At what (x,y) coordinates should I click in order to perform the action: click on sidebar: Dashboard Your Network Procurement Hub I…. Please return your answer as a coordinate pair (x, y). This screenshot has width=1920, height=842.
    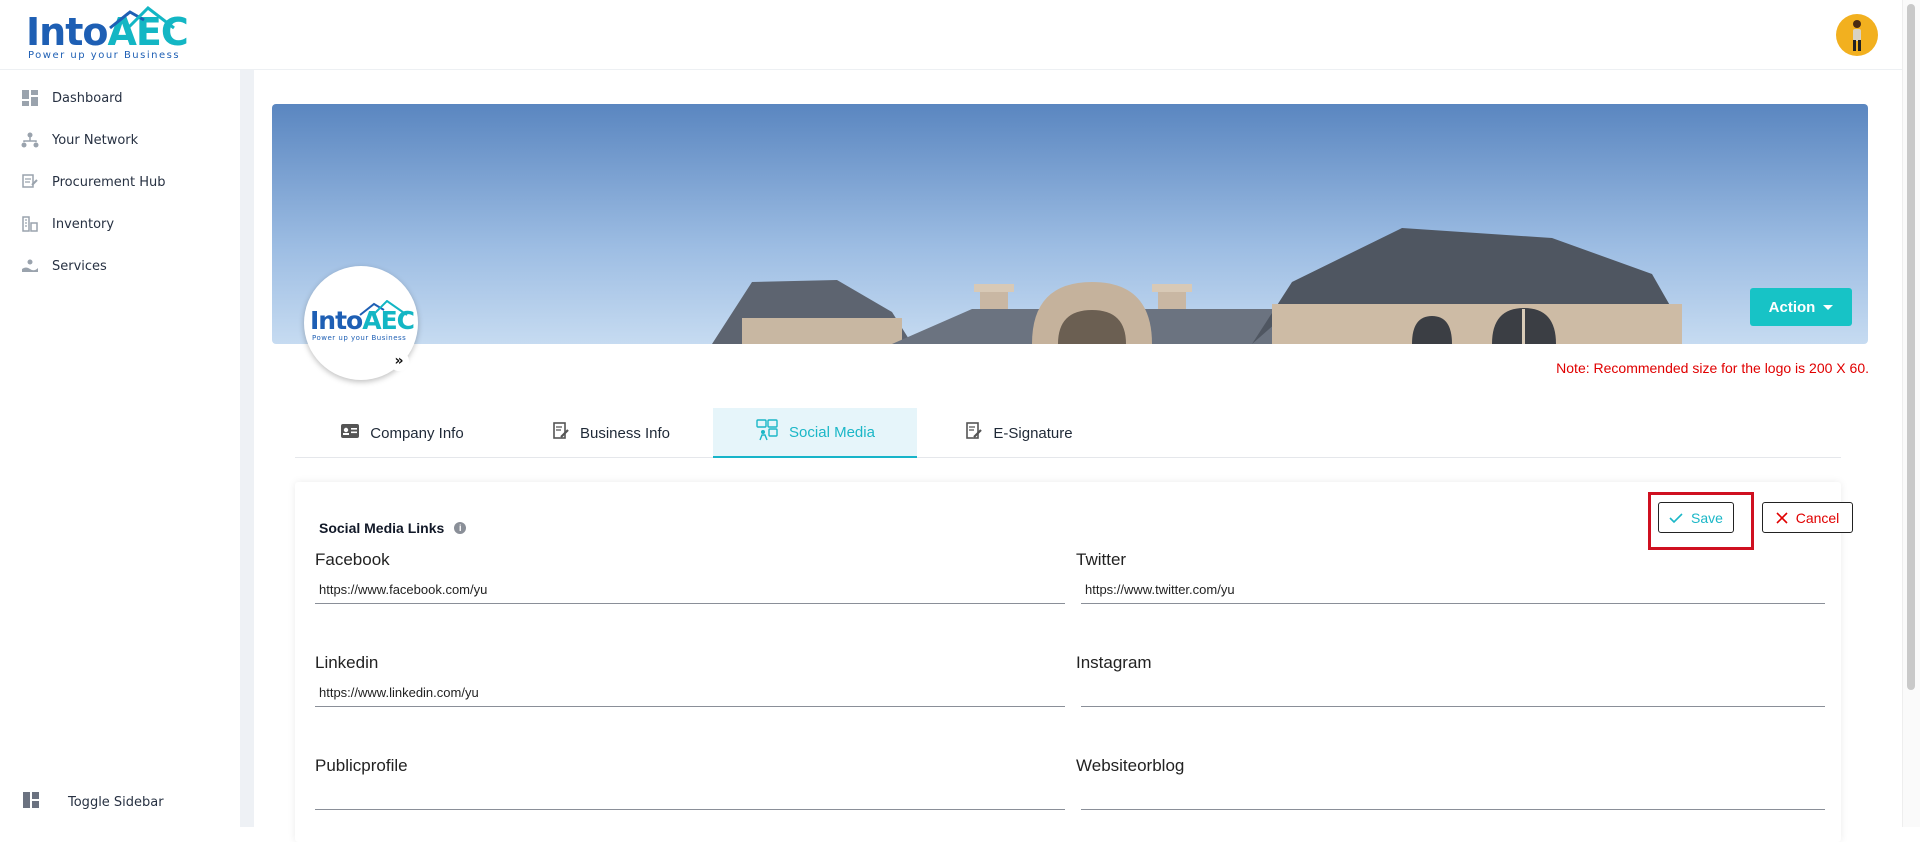
    Looking at the image, I should click on (120, 448).